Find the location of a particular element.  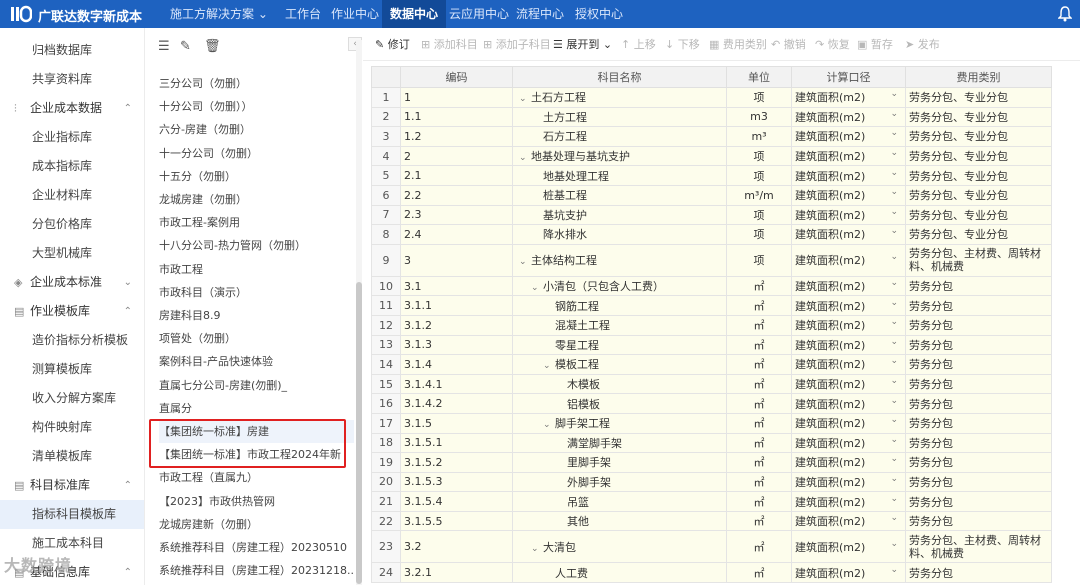

table-row: 22 3.1.5.5 其他 ㎡建筑面积(m2) ⌄ 劳务分包 is located at coordinates (711, 521).